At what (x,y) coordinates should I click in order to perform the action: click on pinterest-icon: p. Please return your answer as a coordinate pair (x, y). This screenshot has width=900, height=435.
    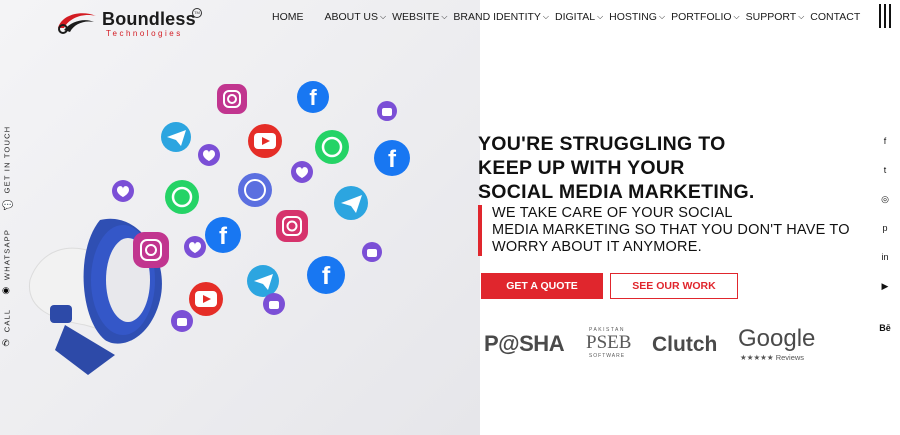
    Looking at the image, I should click on (885, 228).